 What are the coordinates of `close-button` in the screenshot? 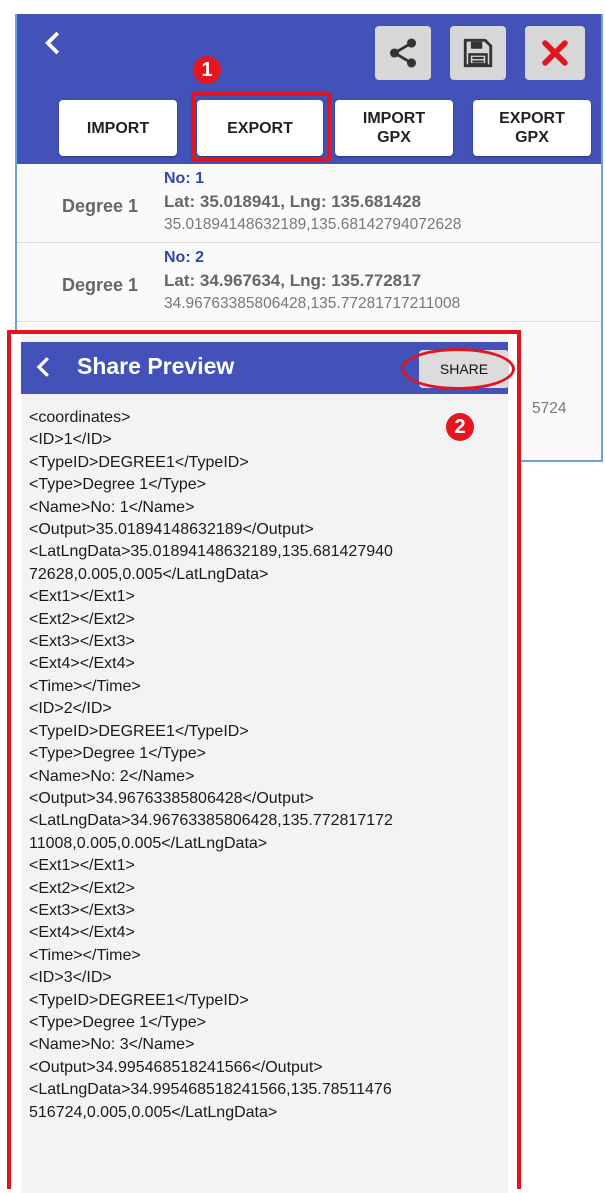 It's located at (555, 53).